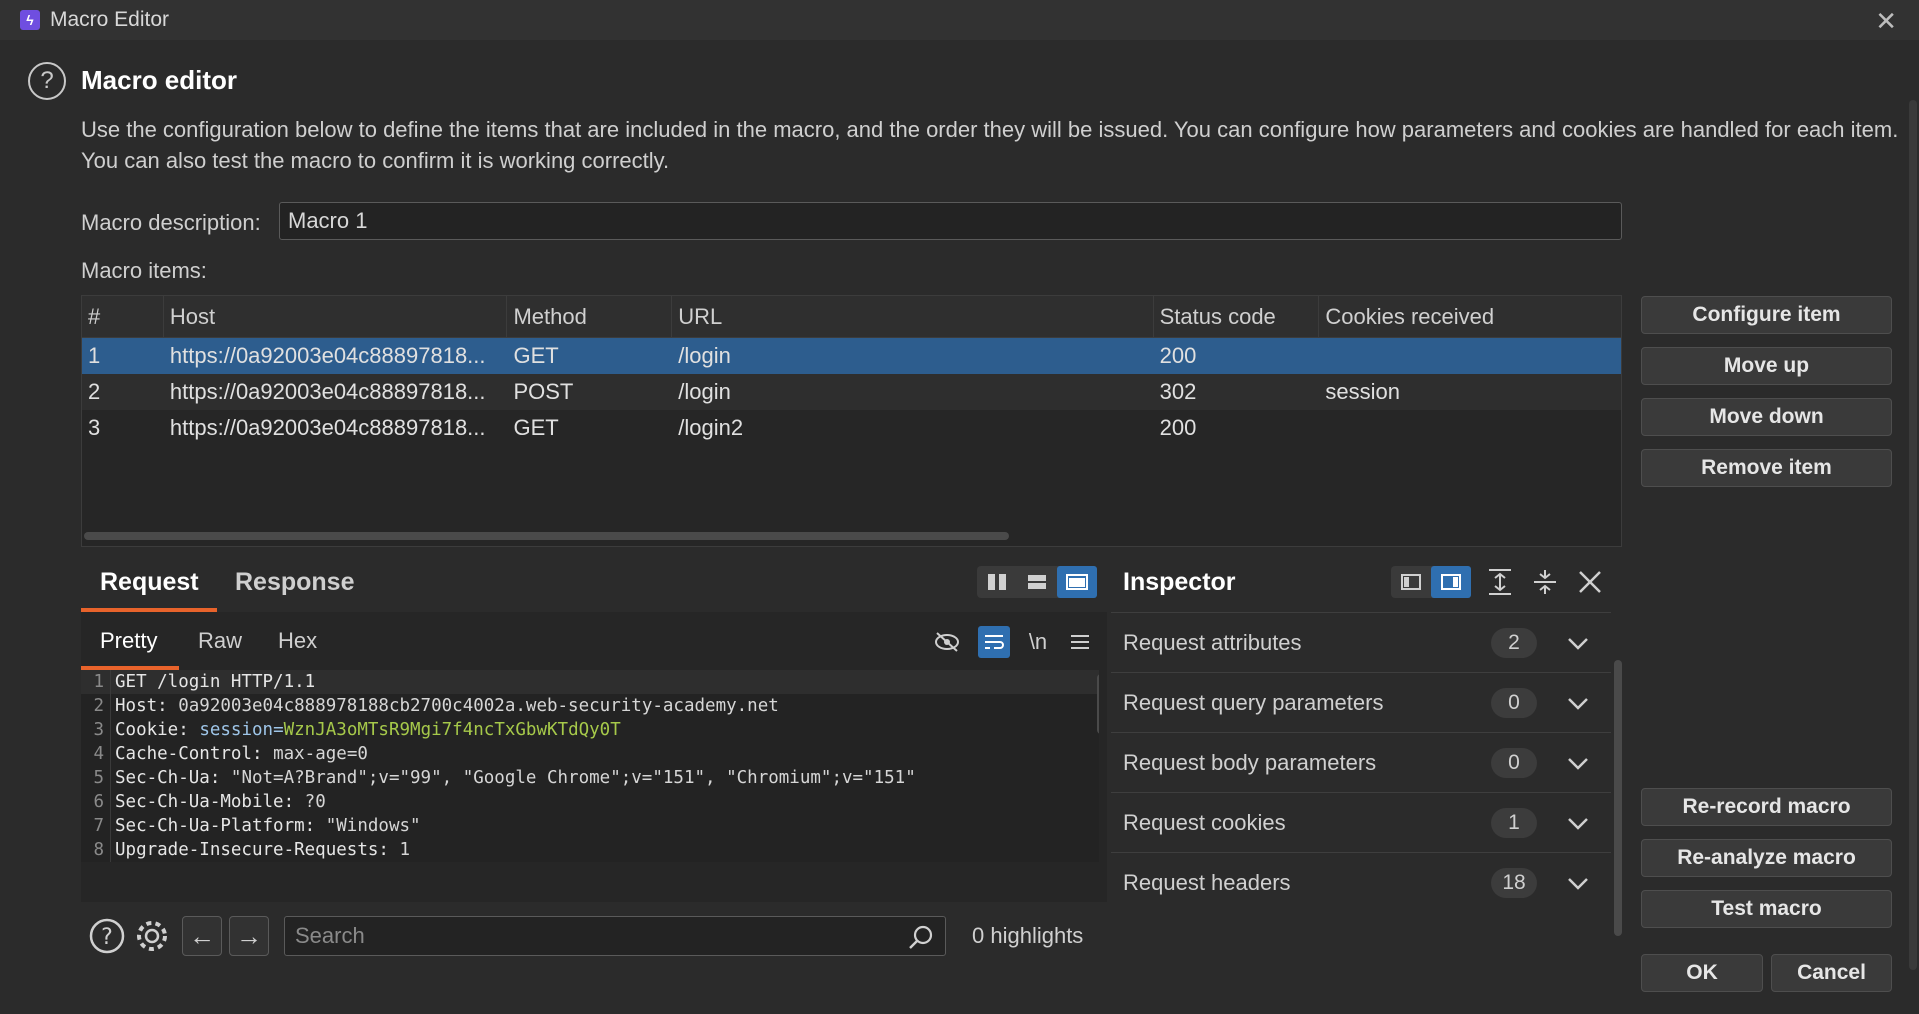 The image size is (1919, 1014). Describe the element at coordinates (1098, 704) in the screenshot. I see `editor-vertical-scrollbar` at that location.